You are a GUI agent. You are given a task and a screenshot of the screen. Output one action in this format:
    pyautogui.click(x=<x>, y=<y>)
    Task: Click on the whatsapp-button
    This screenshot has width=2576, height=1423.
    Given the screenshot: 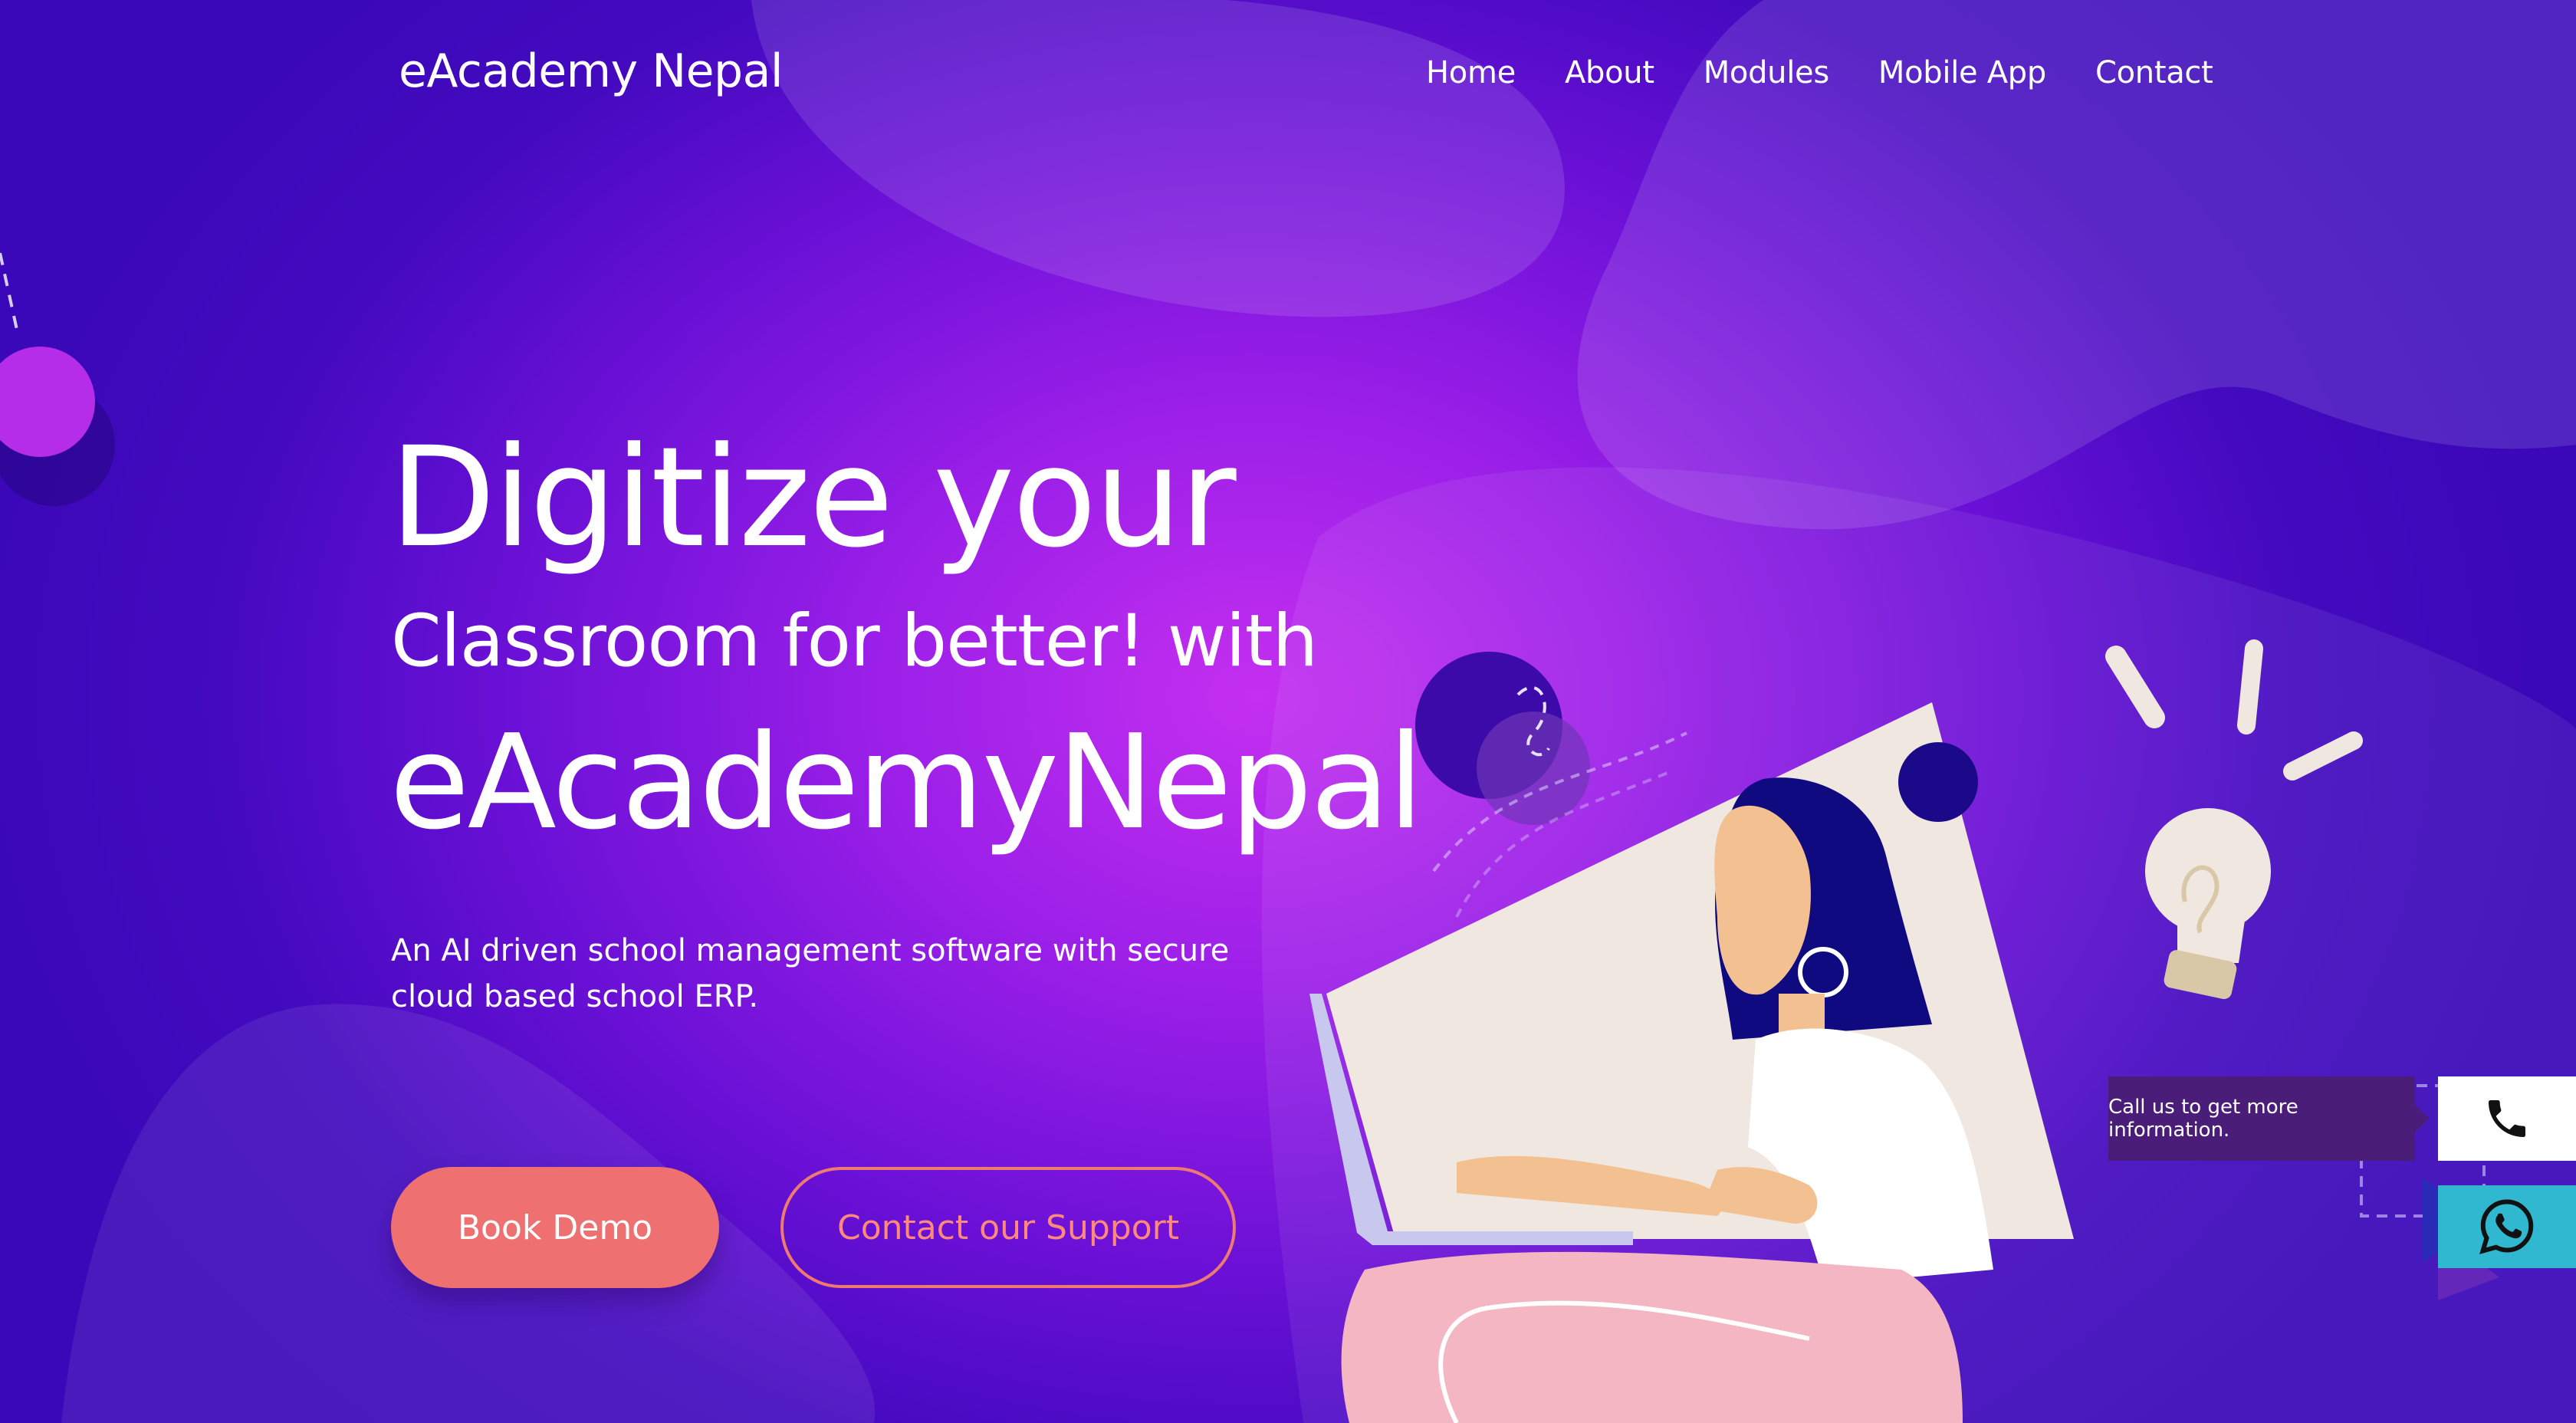 What is the action you would take?
    pyautogui.click(x=2507, y=1226)
    